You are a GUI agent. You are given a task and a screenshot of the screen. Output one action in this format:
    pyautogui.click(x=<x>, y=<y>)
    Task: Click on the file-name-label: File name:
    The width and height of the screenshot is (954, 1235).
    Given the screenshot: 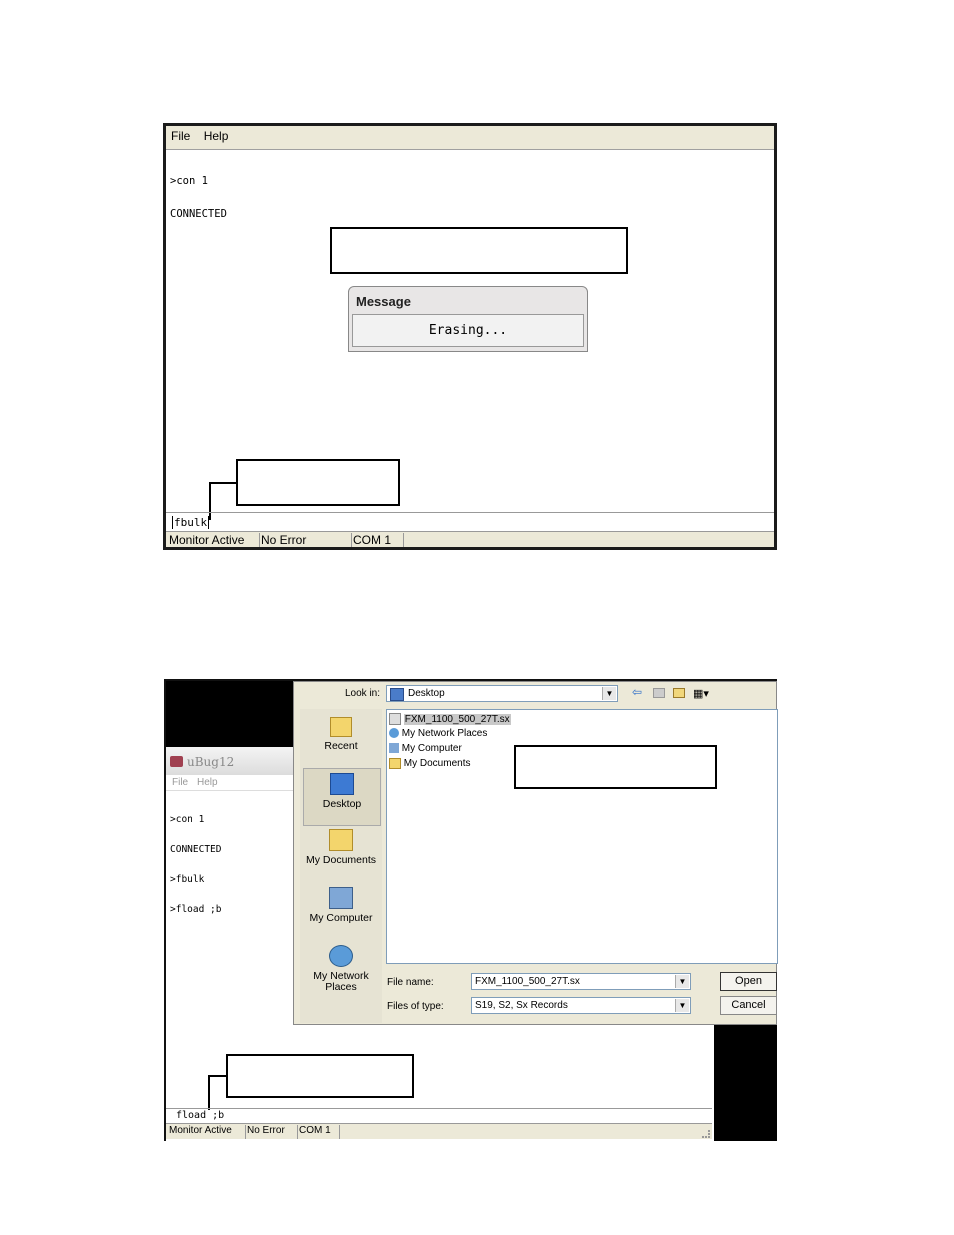 What is the action you would take?
    pyautogui.click(x=410, y=982)
    